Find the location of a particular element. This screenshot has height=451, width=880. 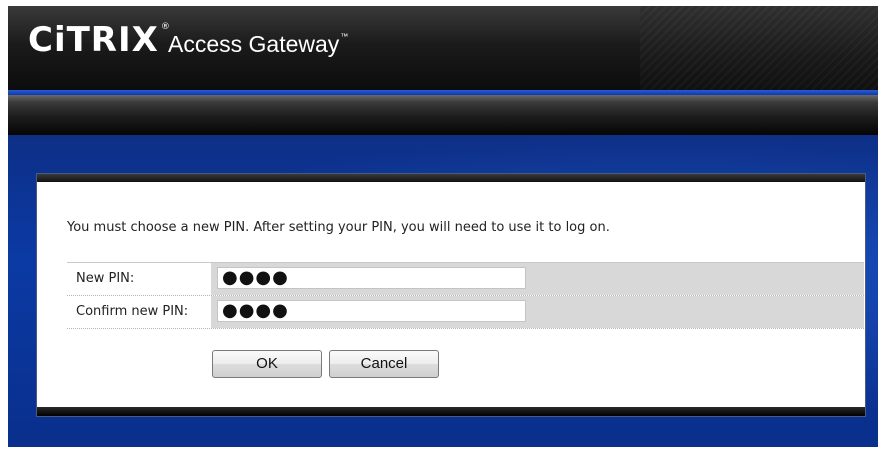

citrix-logo: CiTRIX ® is located at coordinates (99, 40).